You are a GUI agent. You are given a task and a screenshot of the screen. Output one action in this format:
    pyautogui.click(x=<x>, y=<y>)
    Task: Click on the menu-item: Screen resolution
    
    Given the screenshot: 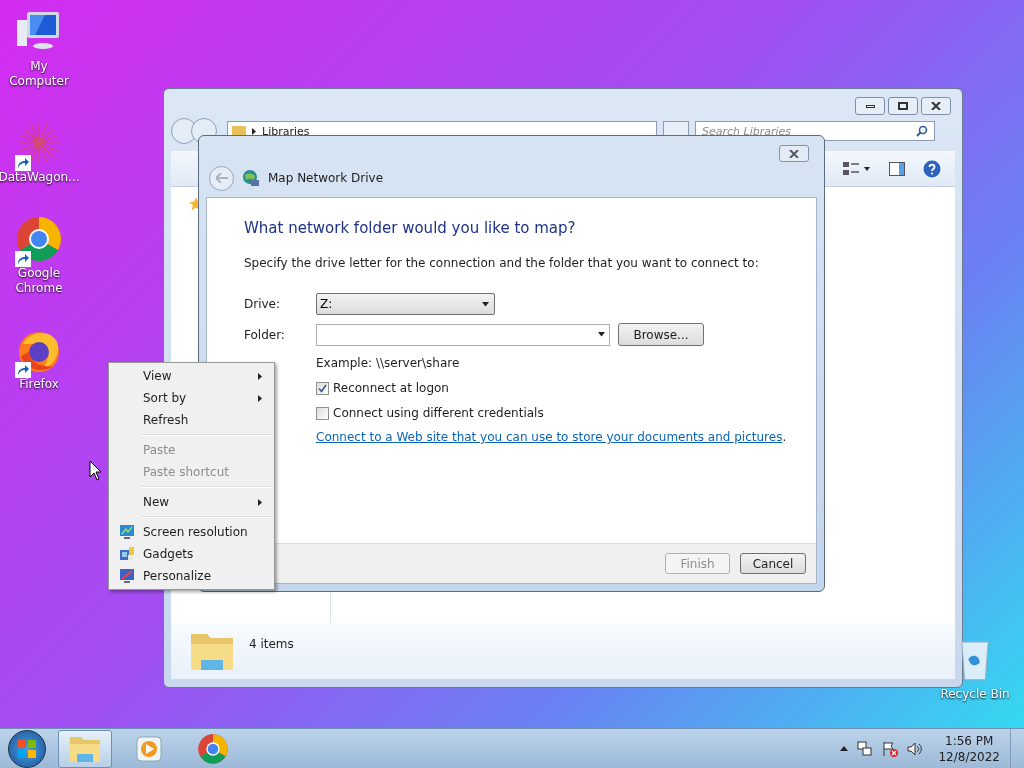 What is the action you would take?
    pyautogui.click(x=191, y=532)
    